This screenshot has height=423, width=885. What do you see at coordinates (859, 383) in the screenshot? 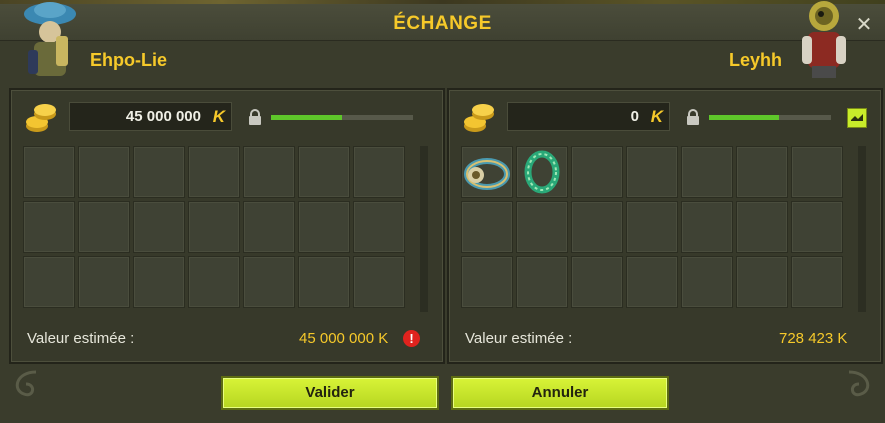
I see `ornament-right` at bounding box center [859, 383].